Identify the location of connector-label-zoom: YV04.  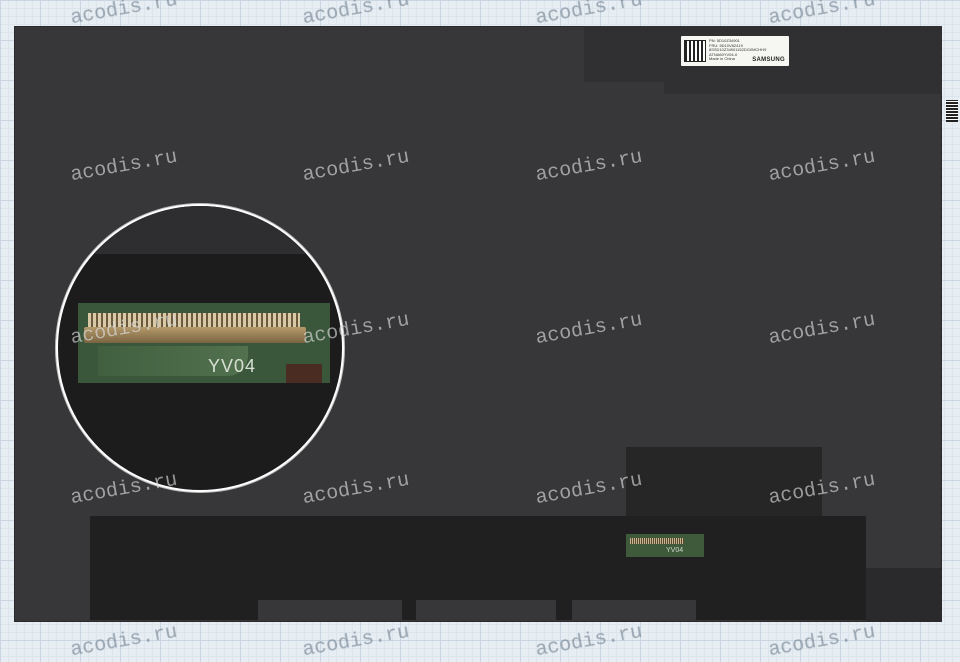
(232, 366).